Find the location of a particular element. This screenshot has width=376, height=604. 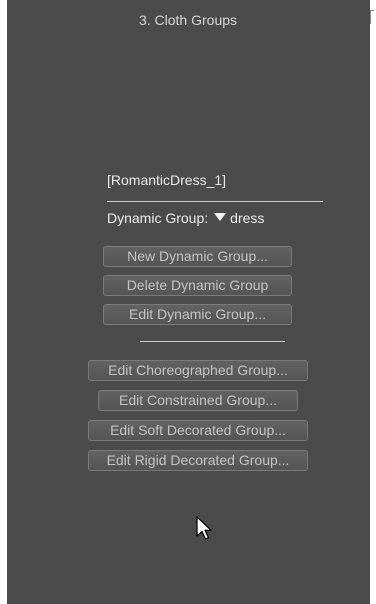

middle-divider is located at coordinates (212, 341).